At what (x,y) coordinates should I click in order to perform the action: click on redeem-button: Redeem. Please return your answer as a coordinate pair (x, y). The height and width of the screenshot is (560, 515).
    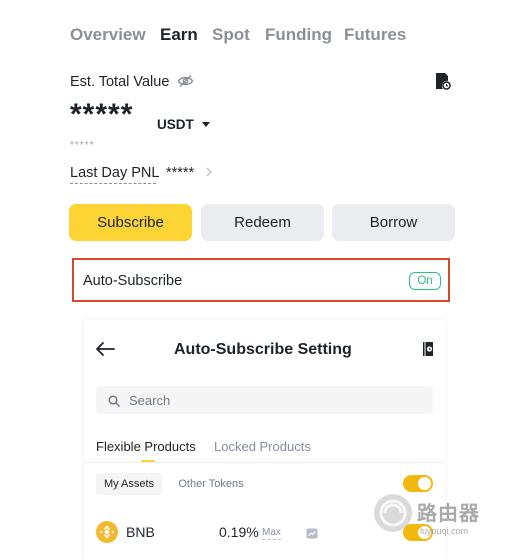
    Looking at the image, I should click on (262, 222).